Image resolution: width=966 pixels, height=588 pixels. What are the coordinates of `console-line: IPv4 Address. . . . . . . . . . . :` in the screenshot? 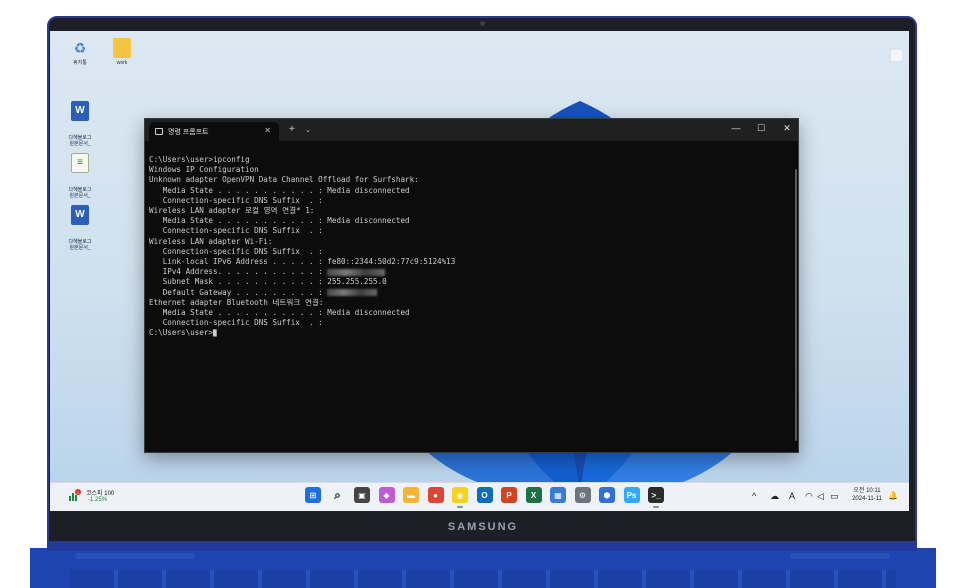 It's located at (469, 272).